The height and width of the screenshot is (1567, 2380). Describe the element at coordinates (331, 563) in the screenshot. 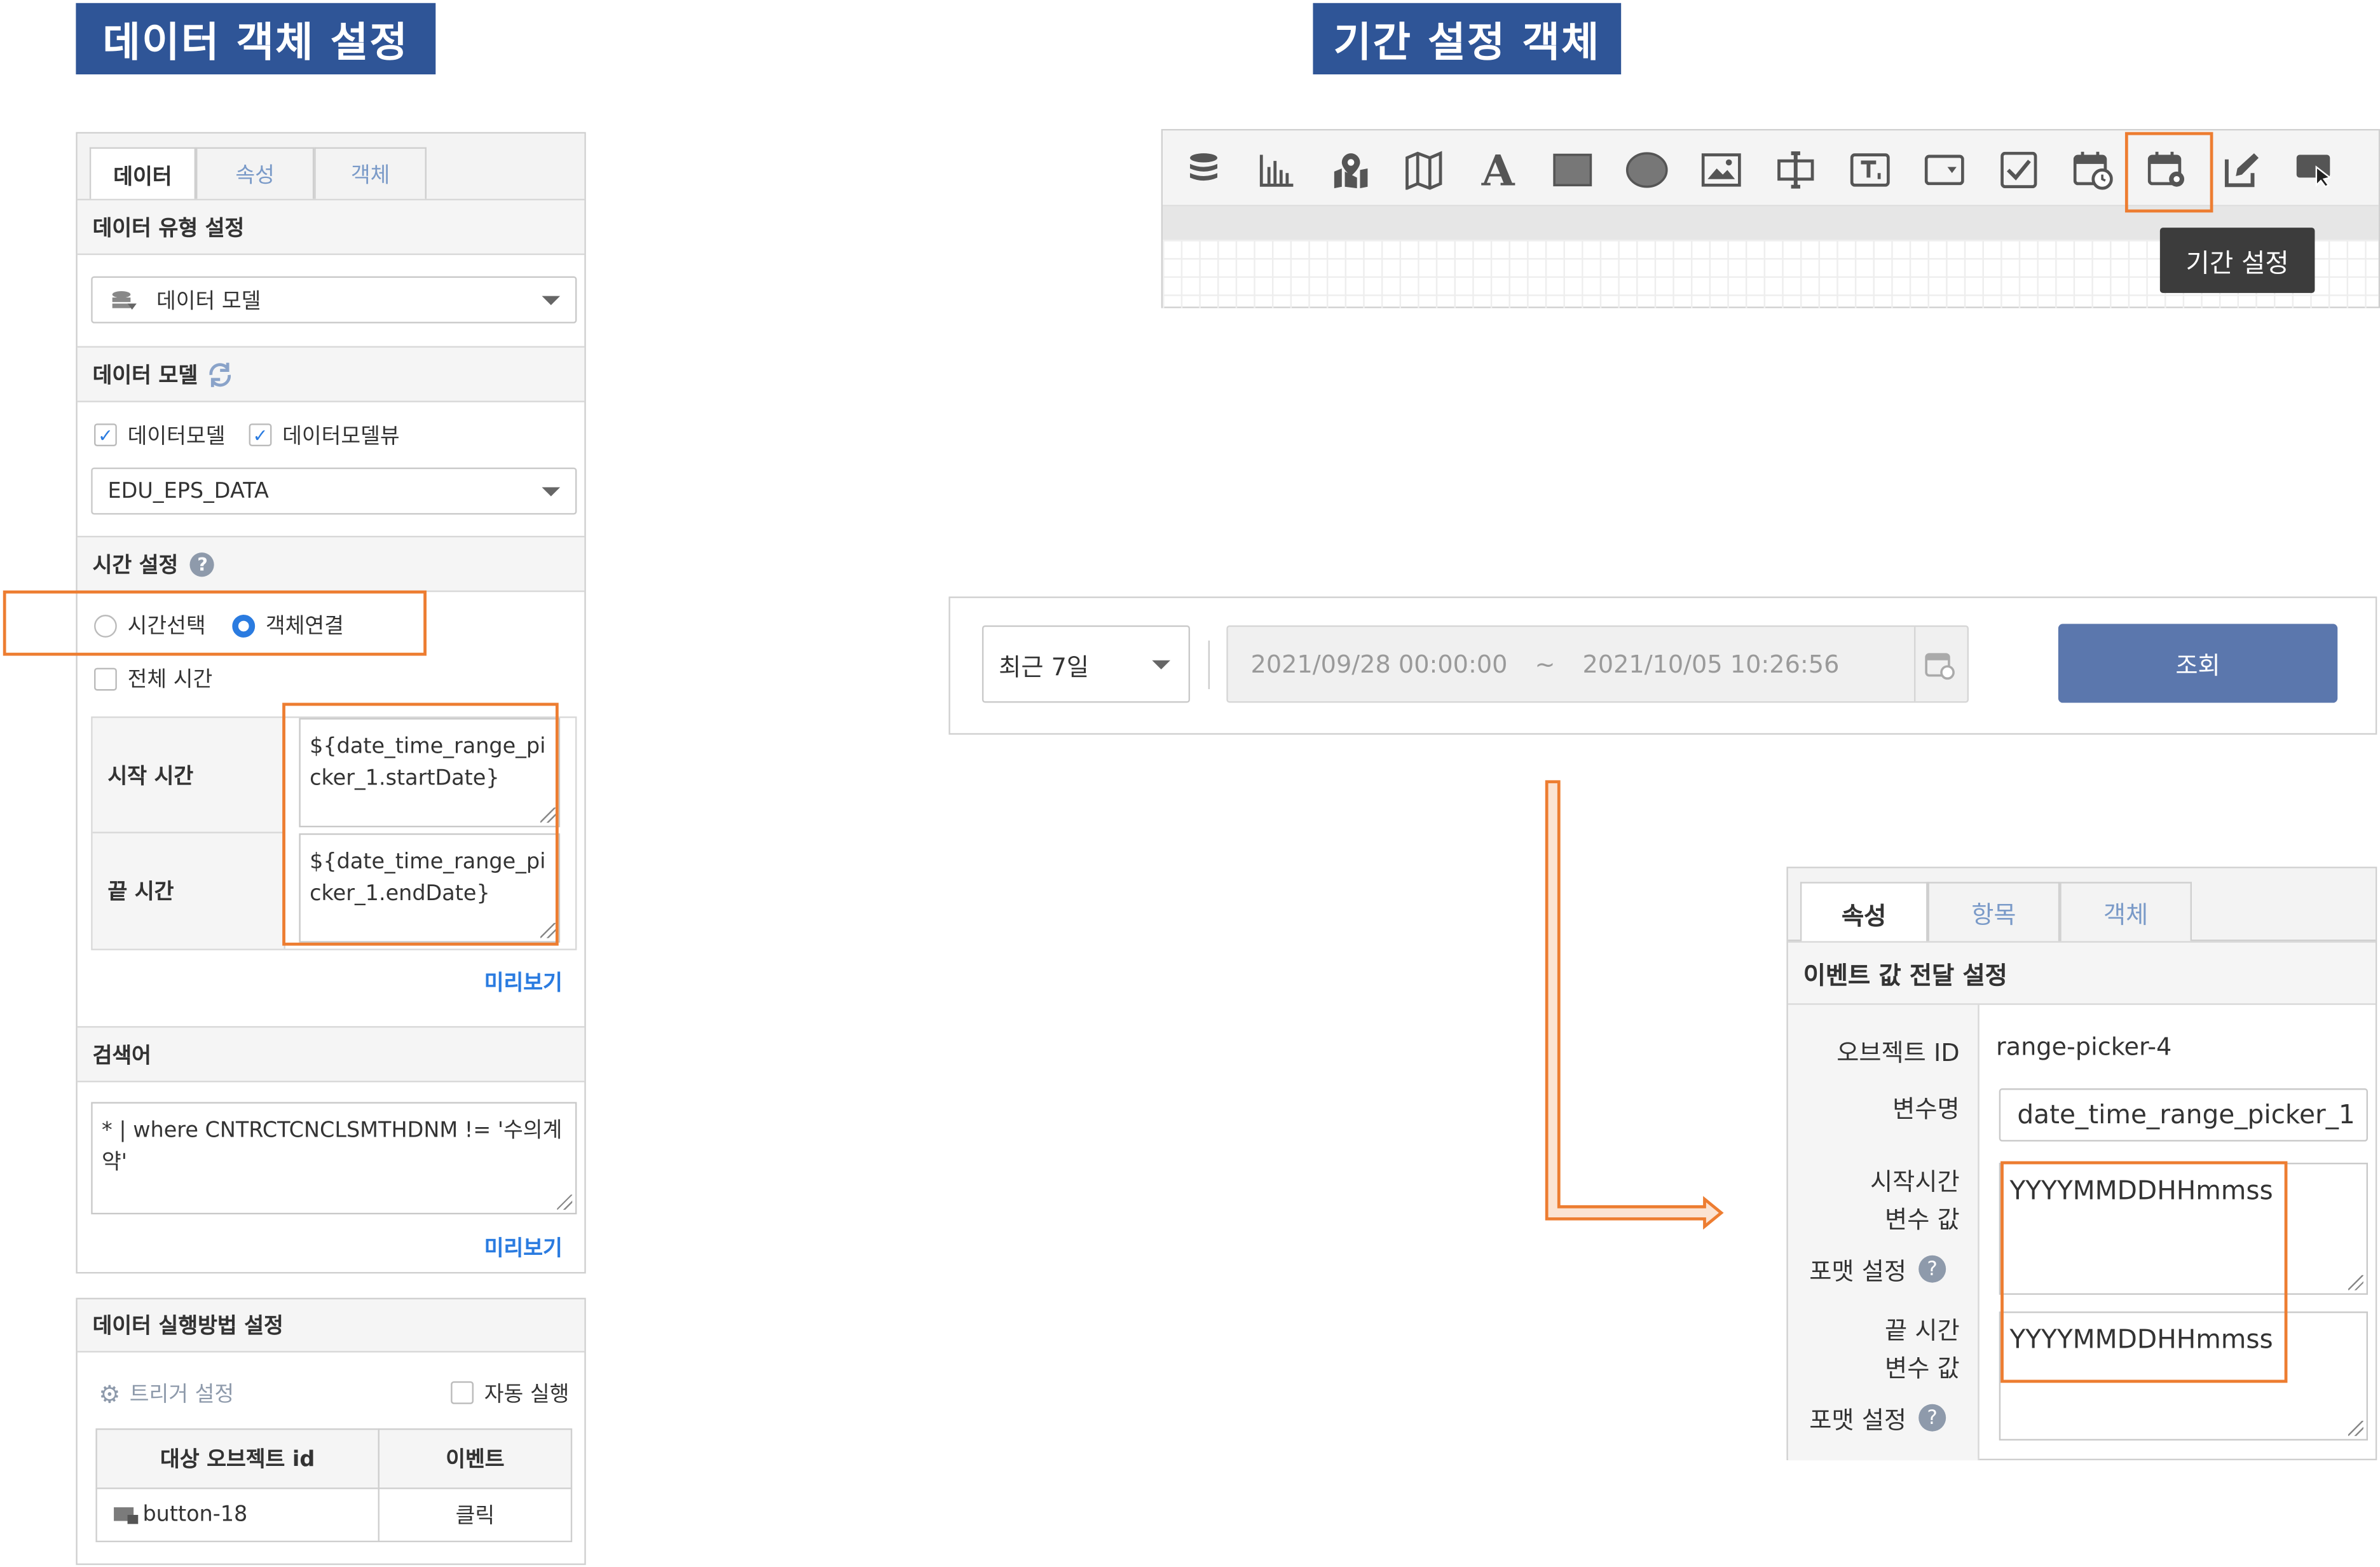

I see `time-section: 시간 설정 ?` at that location.